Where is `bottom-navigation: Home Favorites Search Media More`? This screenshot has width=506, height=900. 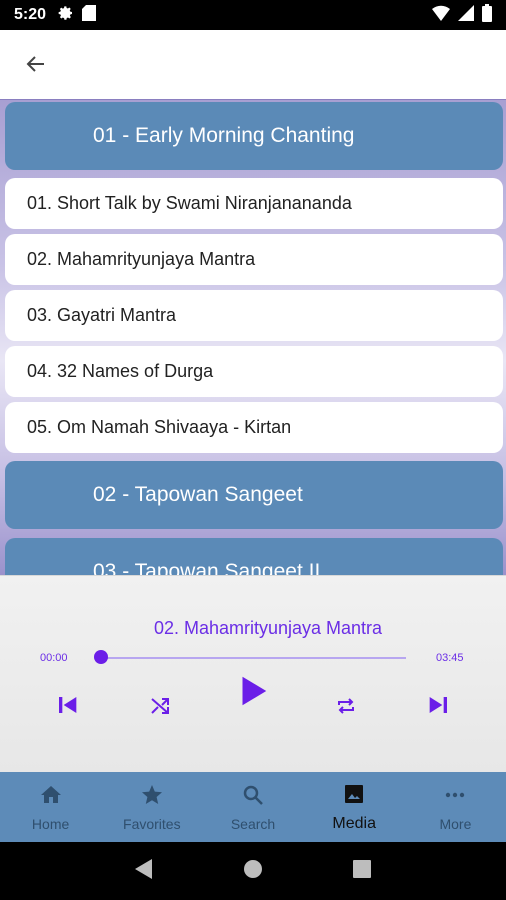
bottom-navigation: Home Favorites Search Media More is located at coordinates (253, 807).